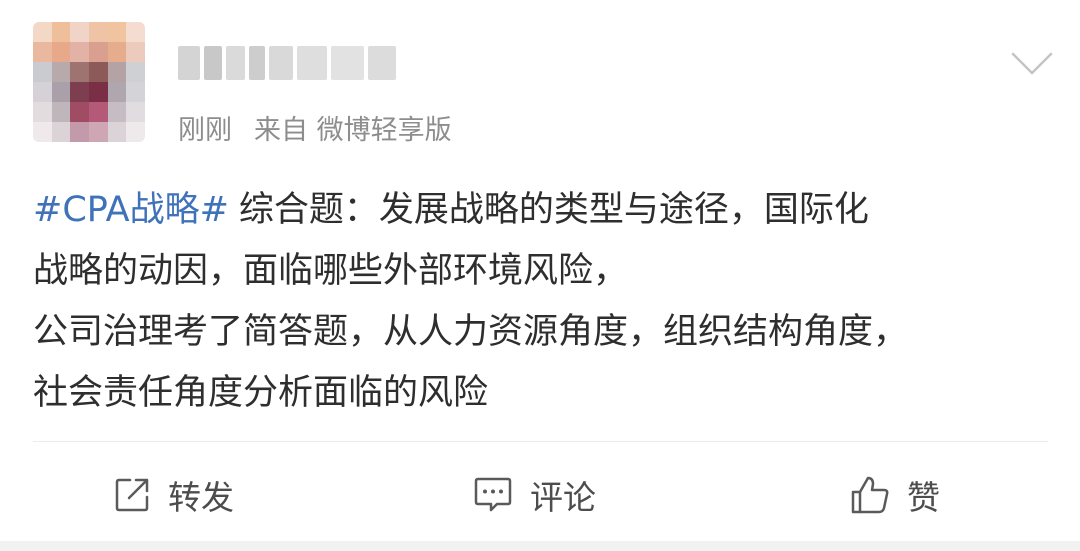  What do you see at coordinates (132, 495) in the screenshot?
I see `repost-icon` at bounding box center [132, 495].